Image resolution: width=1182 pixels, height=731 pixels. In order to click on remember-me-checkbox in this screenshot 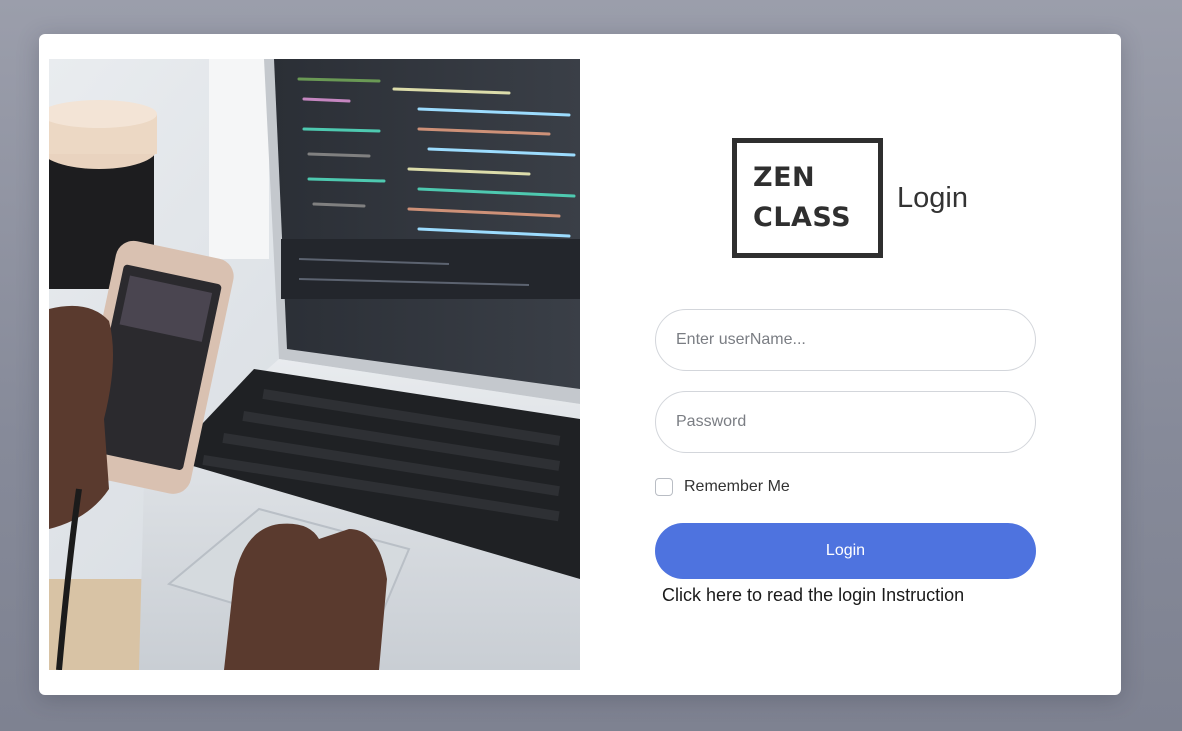, I will do `click(664, 487)`.